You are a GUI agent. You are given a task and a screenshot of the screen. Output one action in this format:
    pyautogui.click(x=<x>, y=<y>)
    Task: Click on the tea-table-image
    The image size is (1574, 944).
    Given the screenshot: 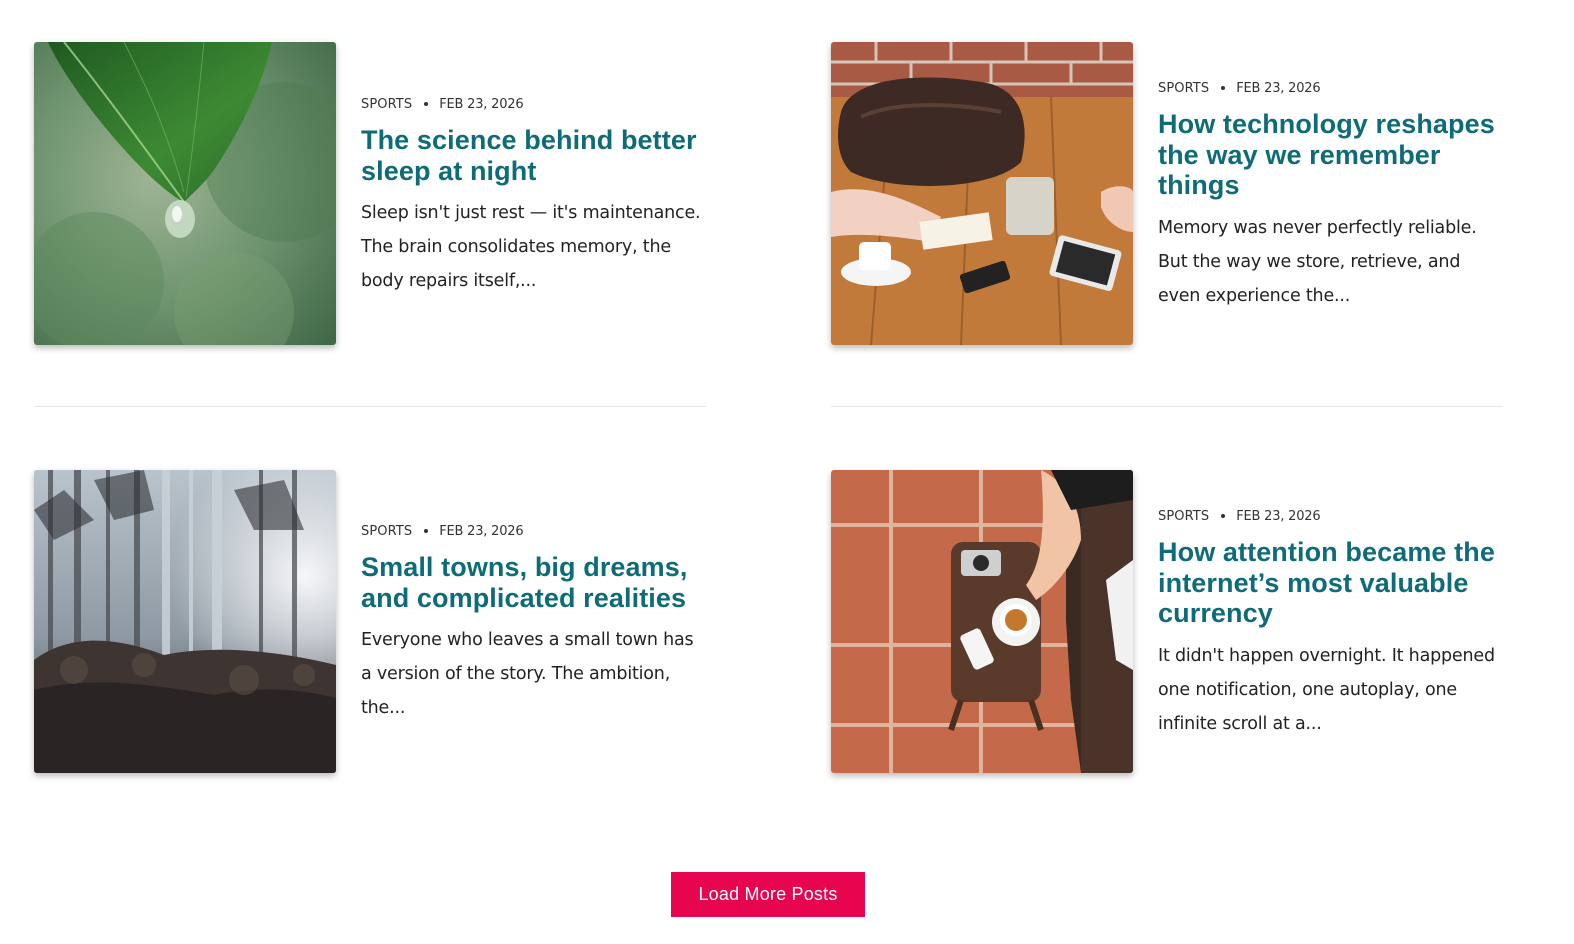 What is the action you would take?
    pyautogui.click(x=982, y=621)
    